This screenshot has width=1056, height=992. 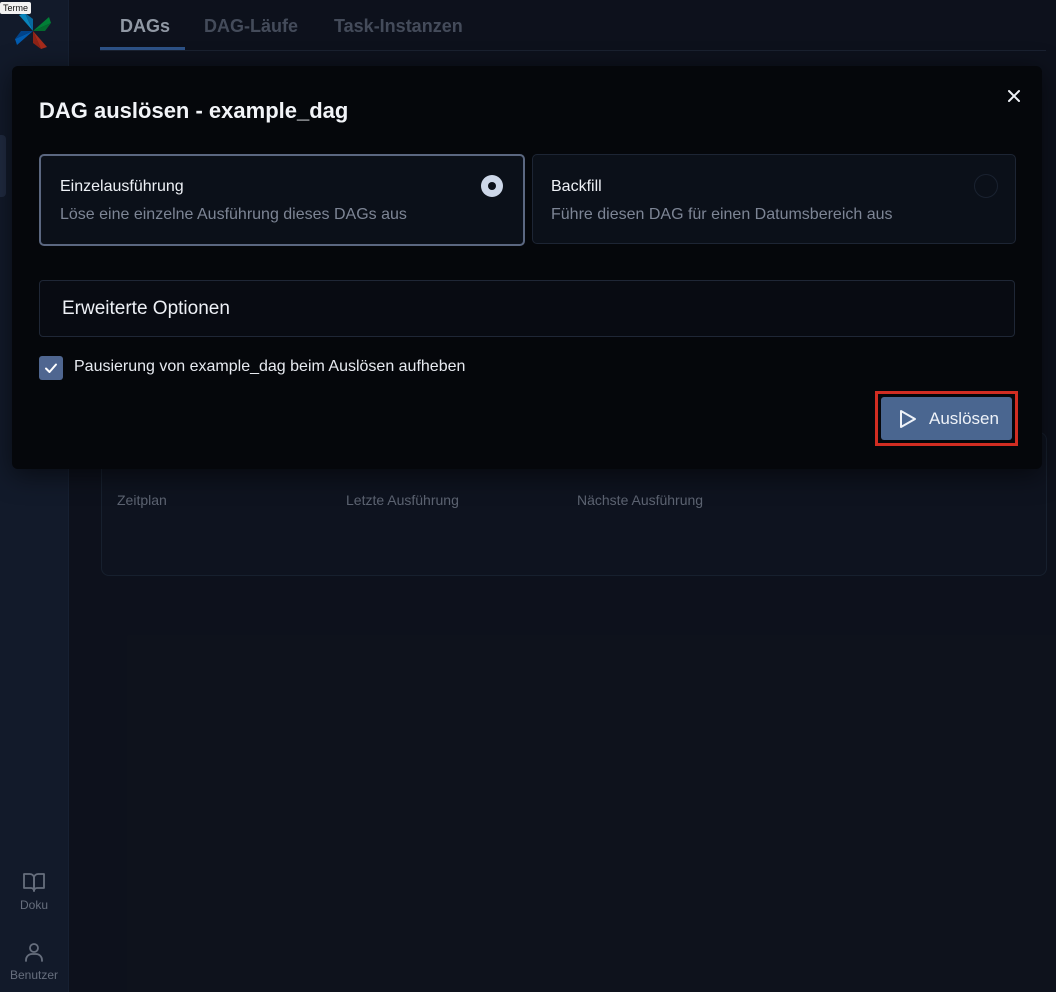 I want to click on trigger-button-label: Auslösen, so click(x=964, y=418).